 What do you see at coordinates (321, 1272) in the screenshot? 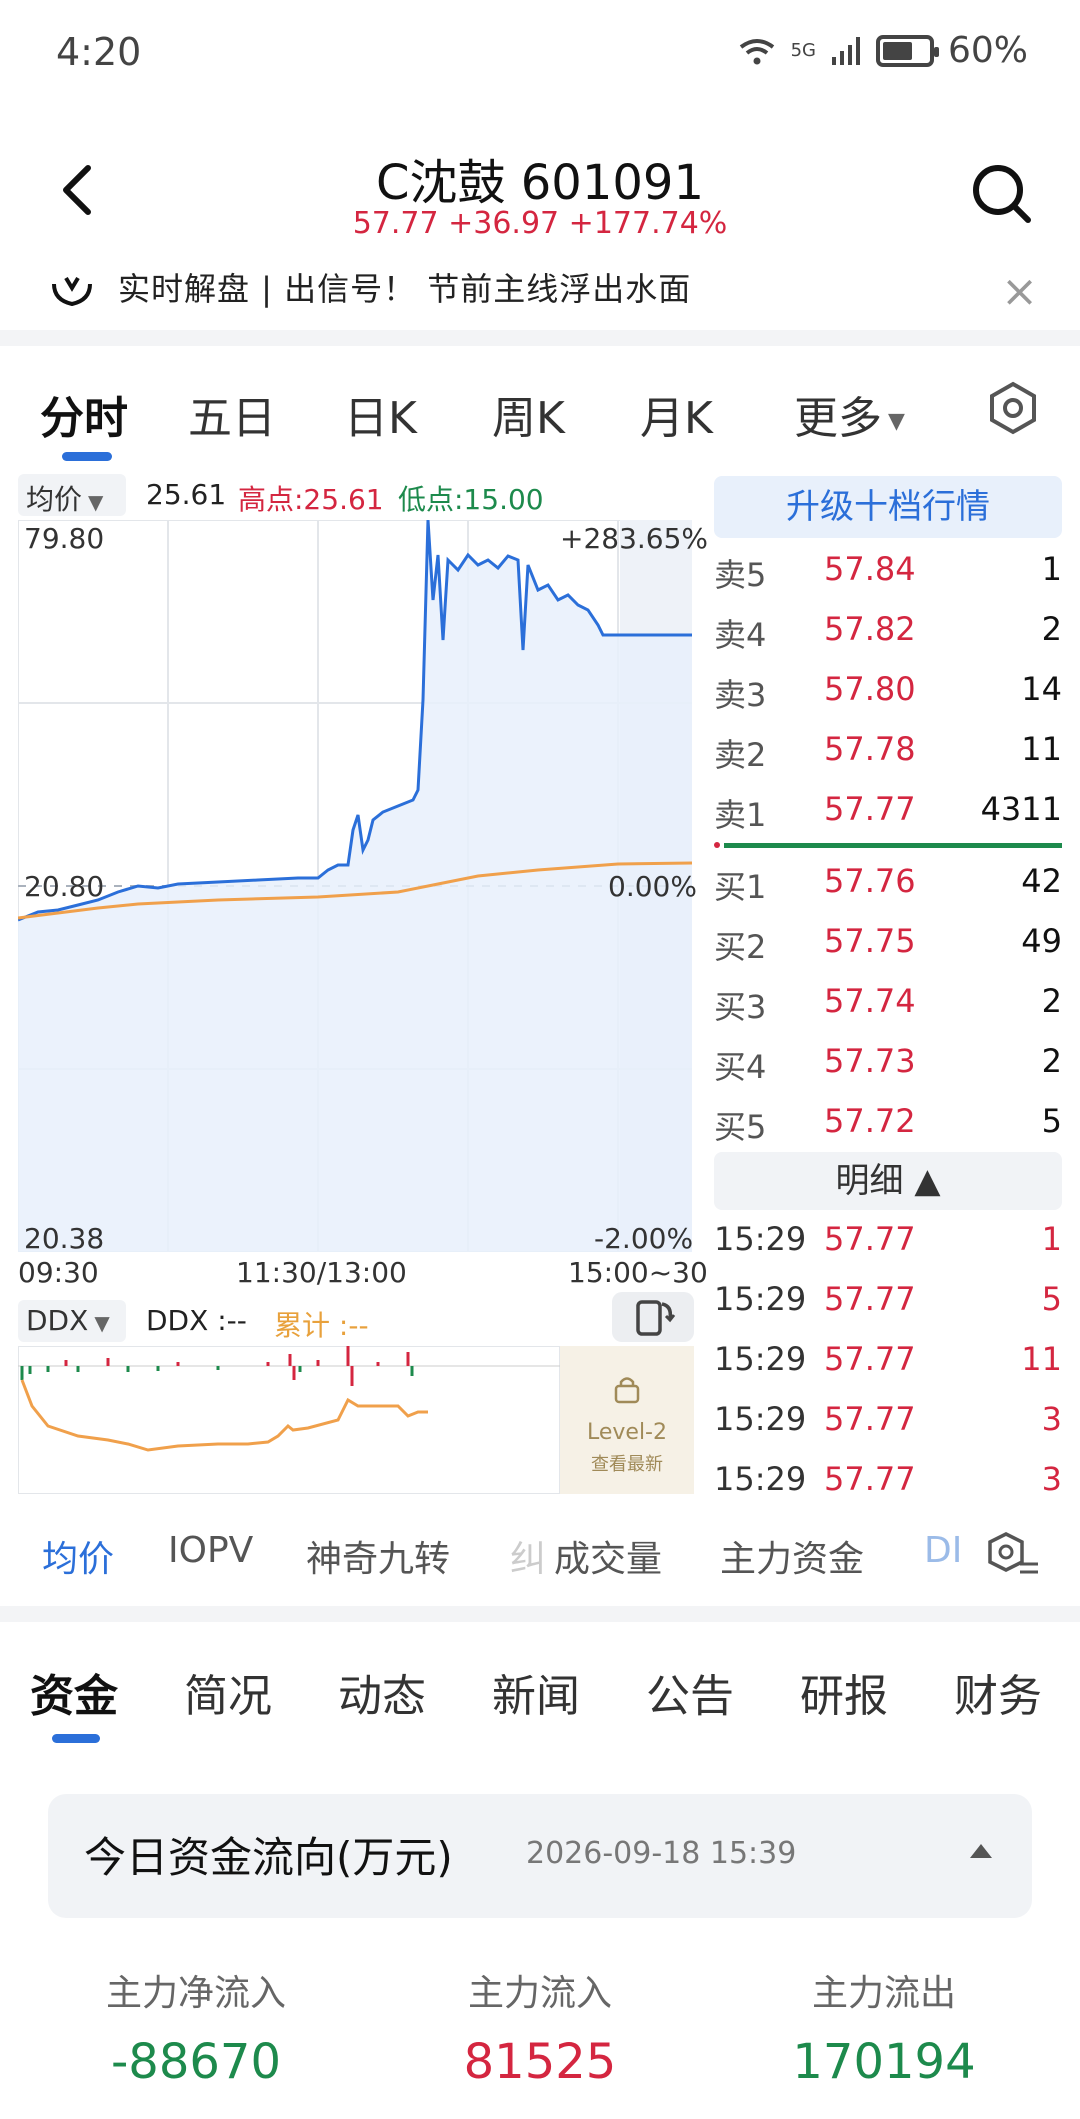
I see `time-axis-mid: 11:30/13:00` at bounding box center [321, 1272].